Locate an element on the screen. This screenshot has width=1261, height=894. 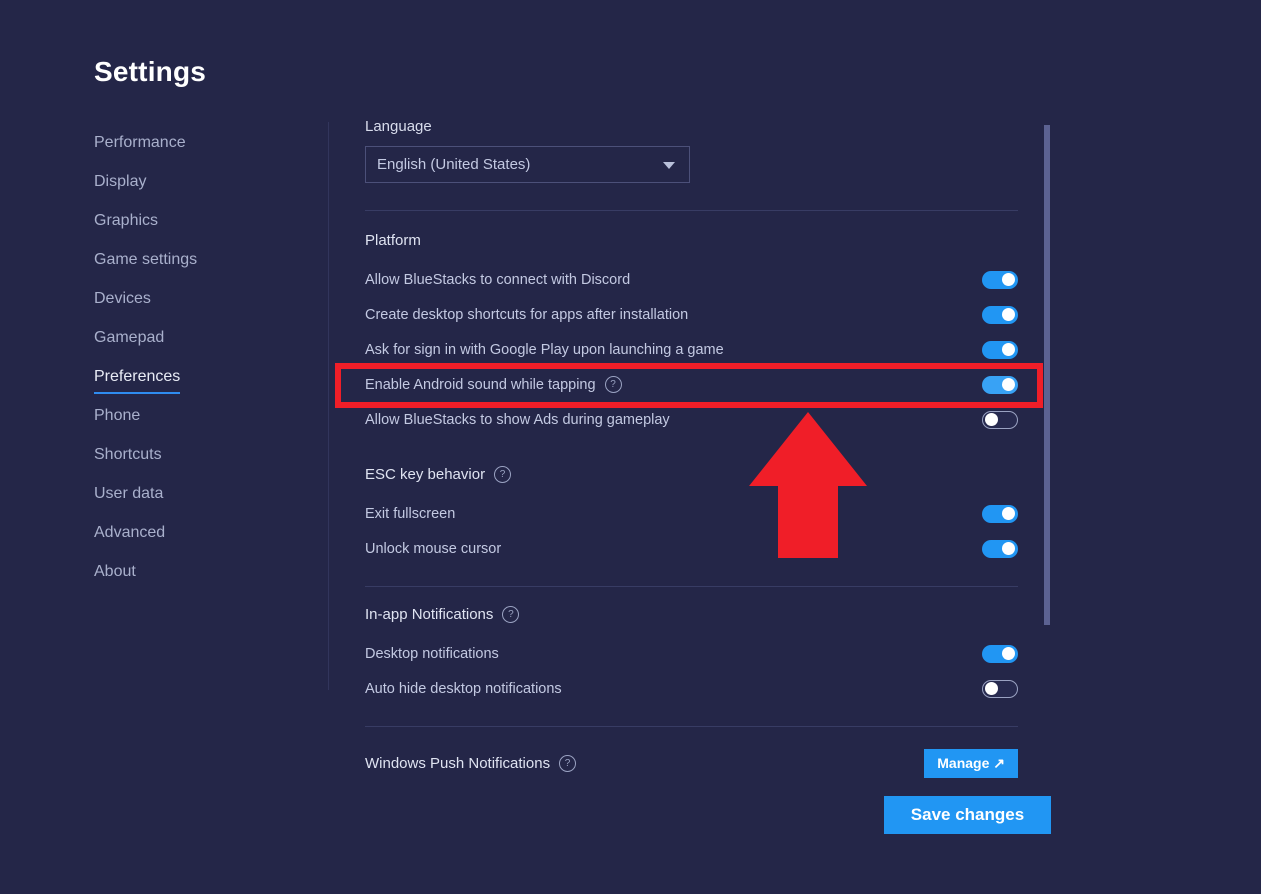
sidebar-content-divider is located at coordinates (328, 406).